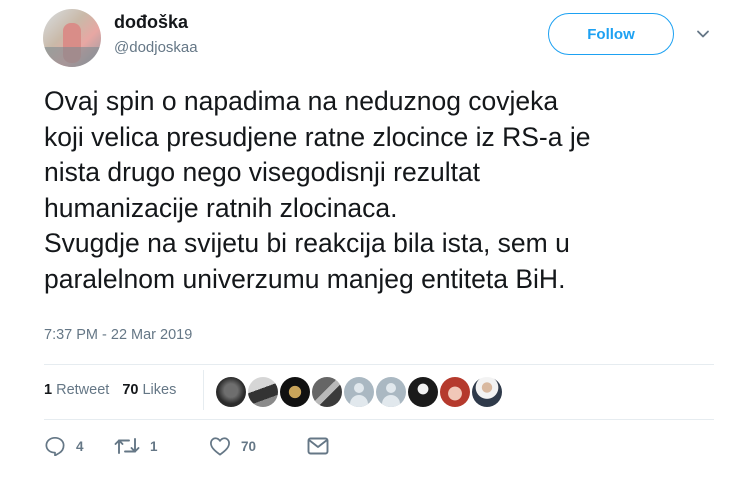 This screenshot has height=478, width=748. Describe the element at coordinates (611, 34) in the screenshot. I see `follow-button: Follow` at that location.